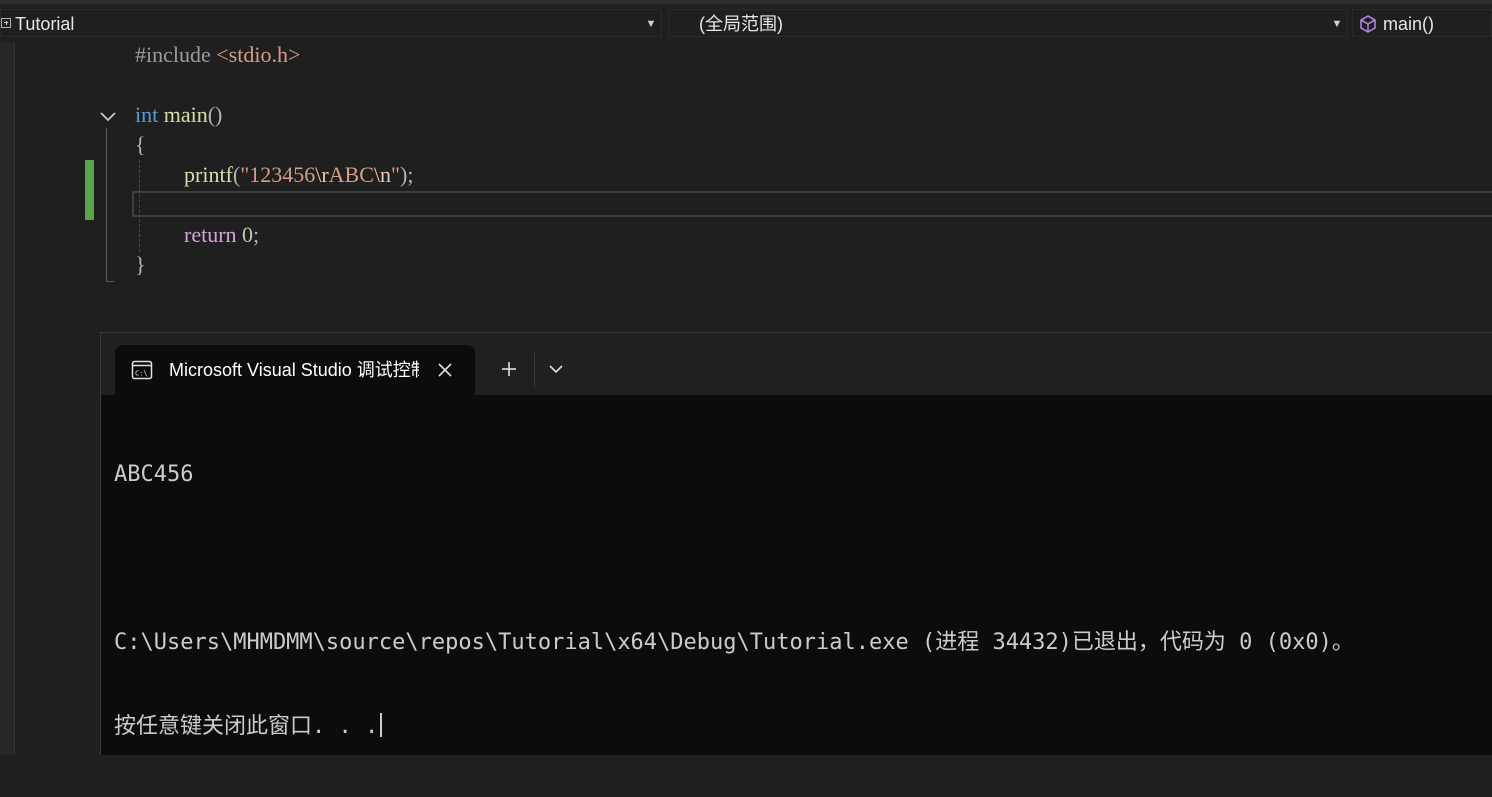 The width and height of the screenshot is (1492, 797). Describe the element at coordinates (6, 23) in the screenshot. I see `project-icon` at that location.